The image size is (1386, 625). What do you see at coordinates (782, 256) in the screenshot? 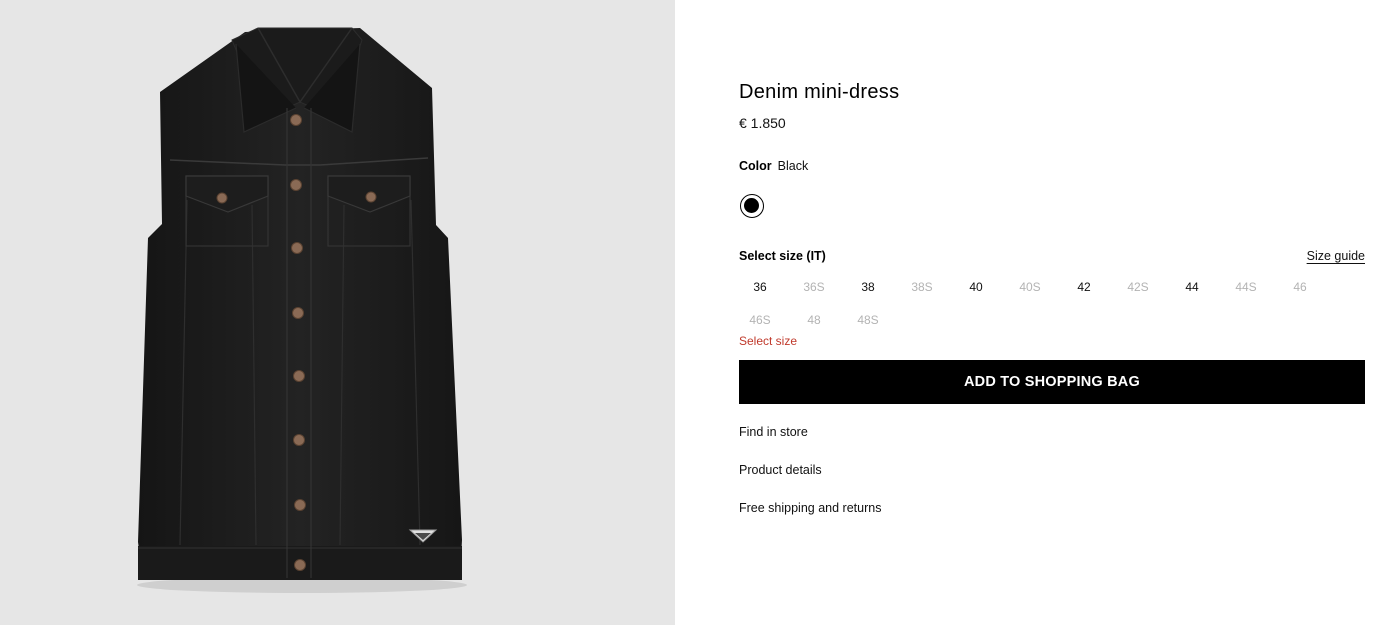
I see `size-heading: Select size (IT)` at bounding box center [782, 256].